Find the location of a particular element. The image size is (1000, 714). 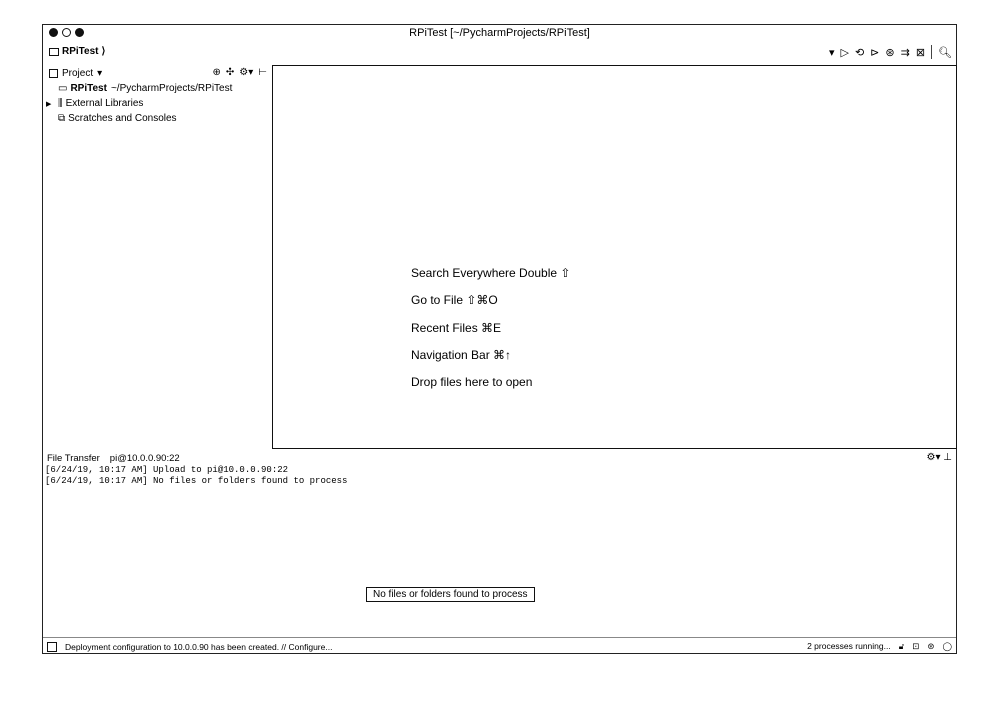

tree-item-external-libraries: ▶ ⫼ External Libraries is located at coordinates (157, 103).